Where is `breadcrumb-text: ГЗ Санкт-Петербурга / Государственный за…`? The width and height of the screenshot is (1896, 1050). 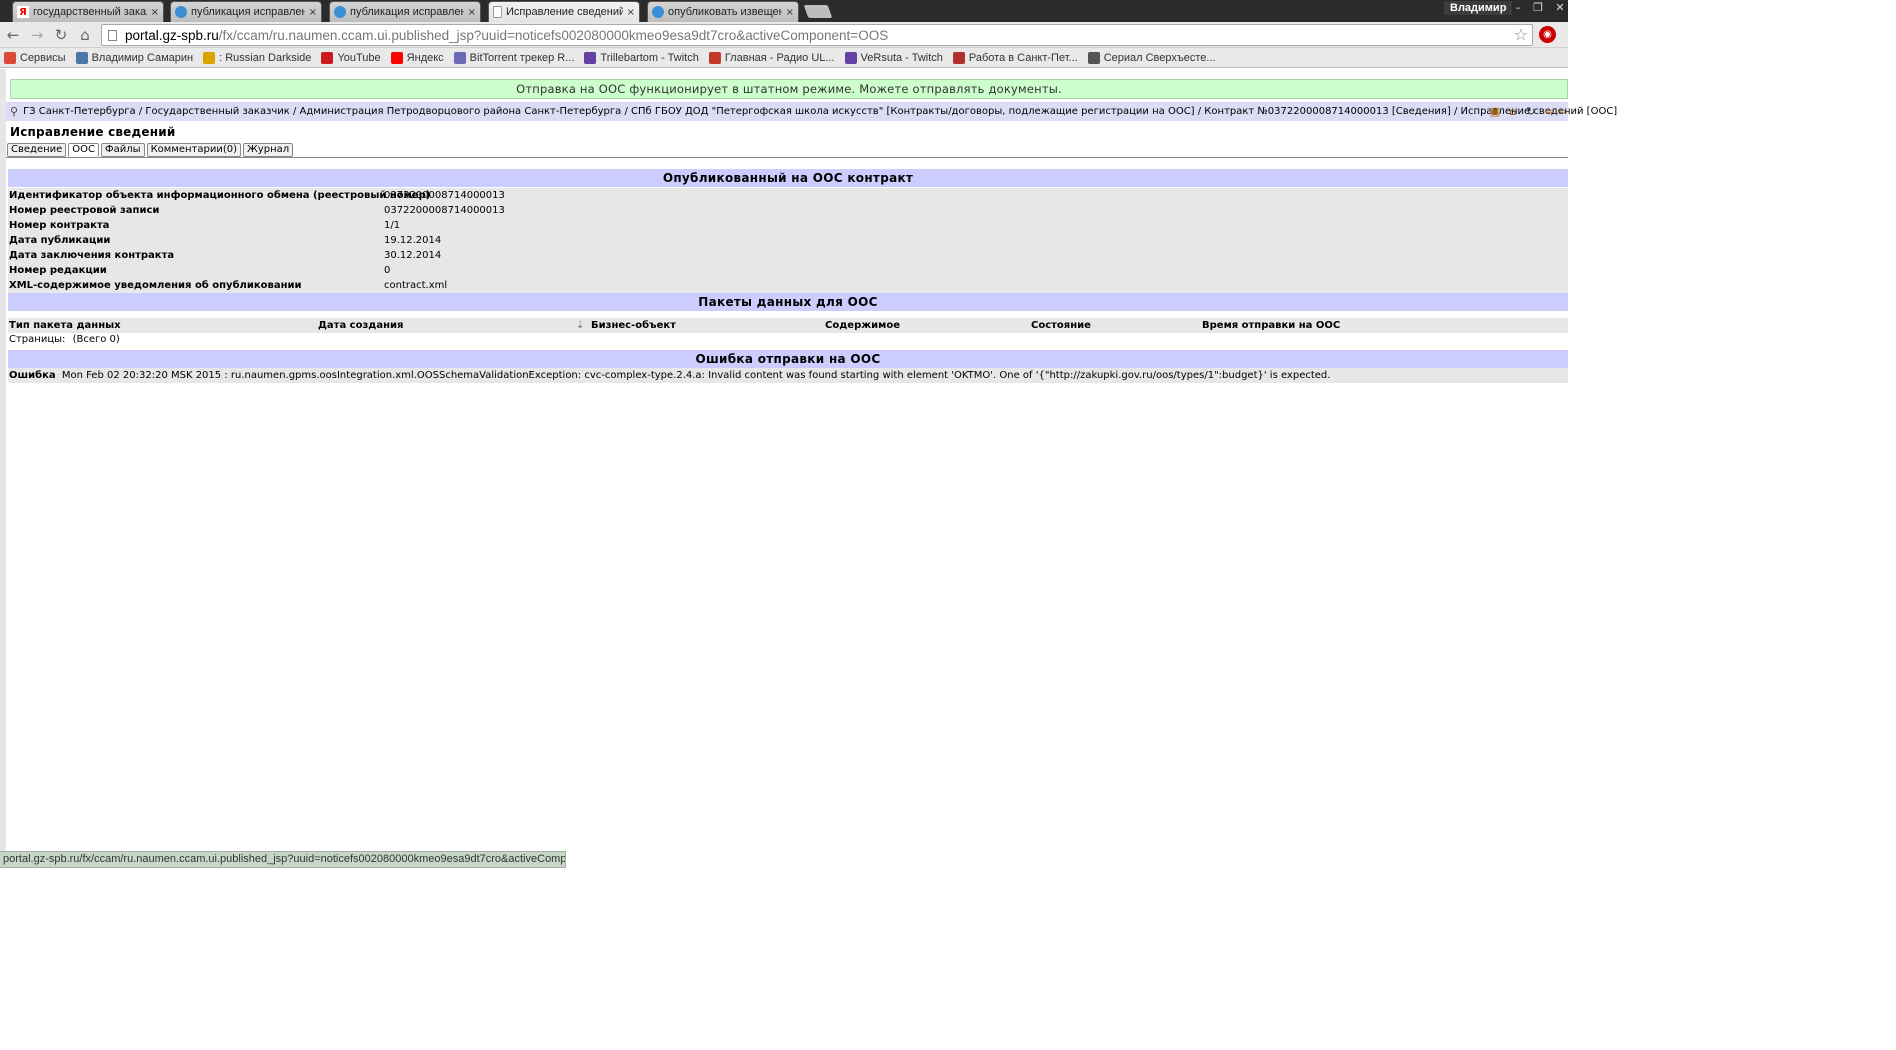
breadcrumb-text: ГЗ Санкт-Петербурга / Государственный за… is located at coordinates (820, 111).